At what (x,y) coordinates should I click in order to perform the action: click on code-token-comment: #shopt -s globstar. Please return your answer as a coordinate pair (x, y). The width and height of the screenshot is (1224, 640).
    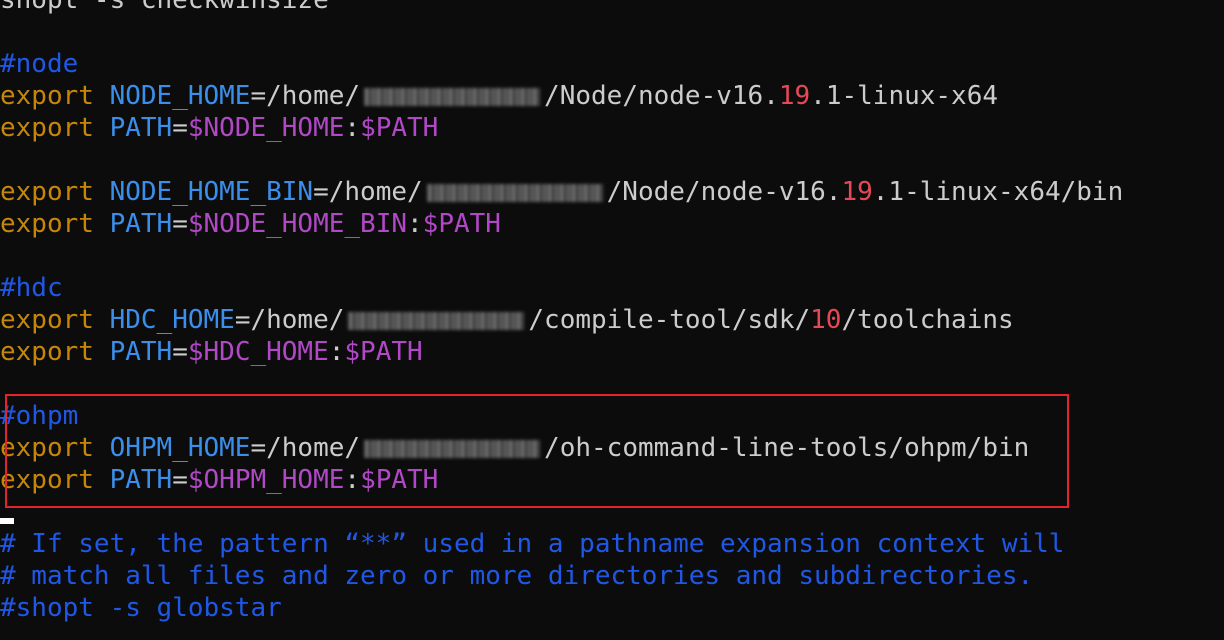
    Looking at the image, I should click on (141, 608).